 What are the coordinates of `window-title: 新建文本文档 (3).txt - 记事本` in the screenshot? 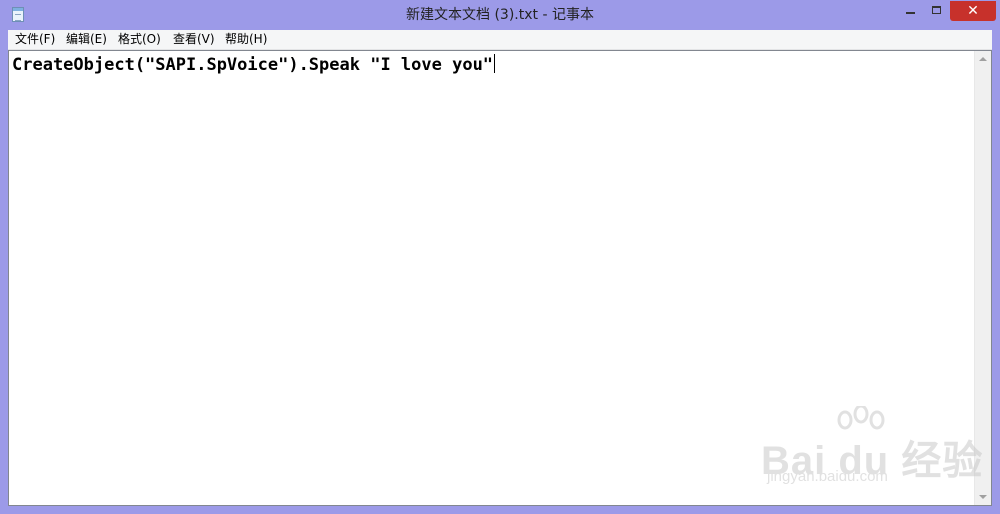 It's located at (500, 15).